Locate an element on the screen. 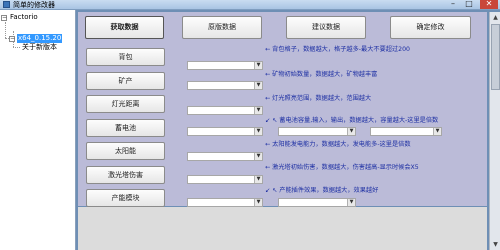 This screenshot has width=500, height=250. productivity-secondary-select: ▼ is located at coordinates (317, 202).